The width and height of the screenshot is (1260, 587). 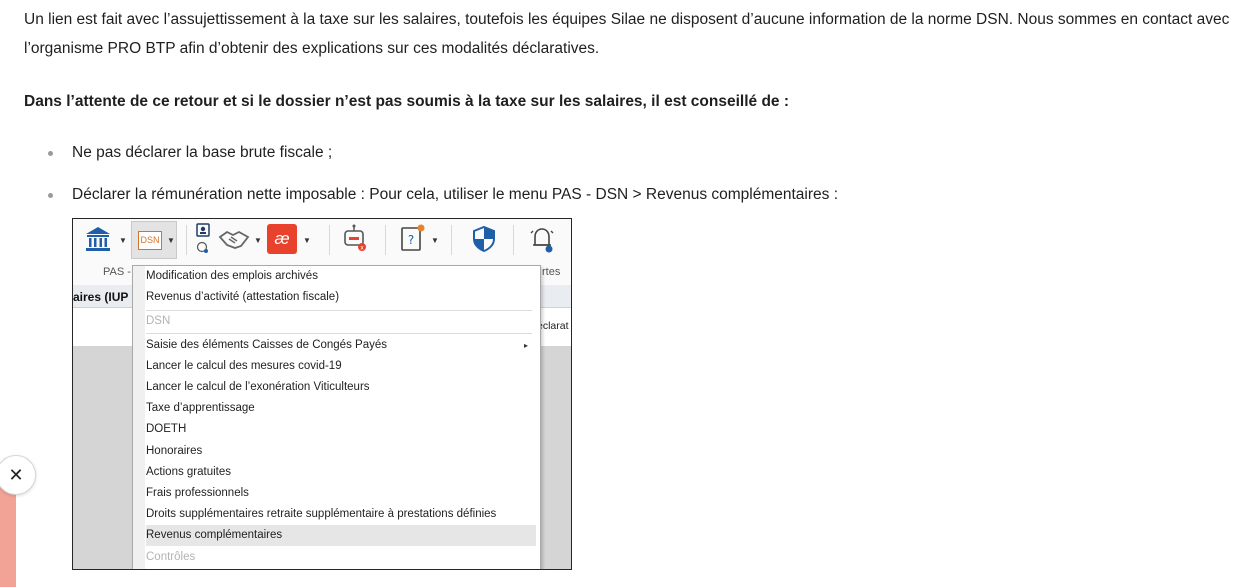 What do you see at coordinates (205, 240) in the screenshot?
I see `person-card-icon` at bounding box center [205, 240].